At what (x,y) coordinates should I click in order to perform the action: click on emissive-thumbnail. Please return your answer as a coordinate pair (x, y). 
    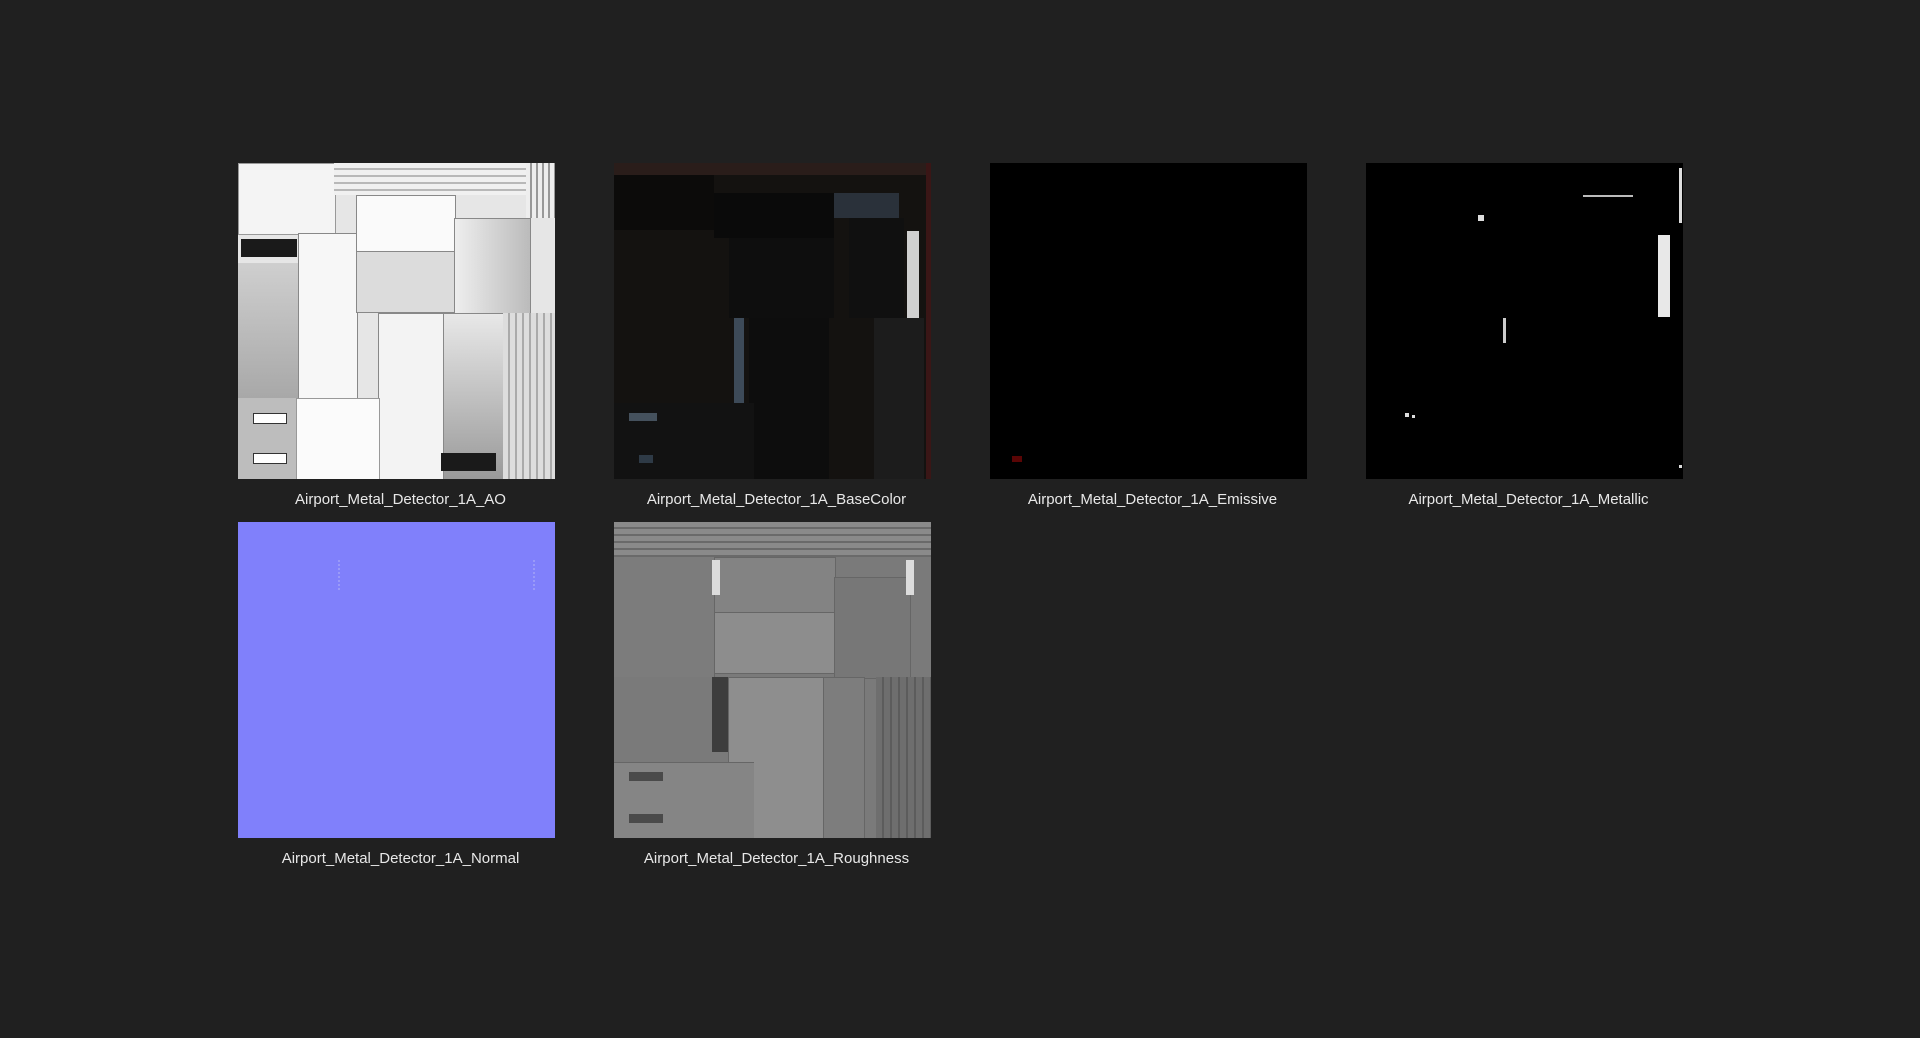
    Looking at the image, I should click on (1148, 321).